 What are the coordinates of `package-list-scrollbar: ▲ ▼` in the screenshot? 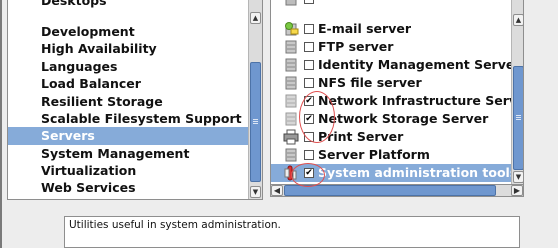 It's located at (517, 92).